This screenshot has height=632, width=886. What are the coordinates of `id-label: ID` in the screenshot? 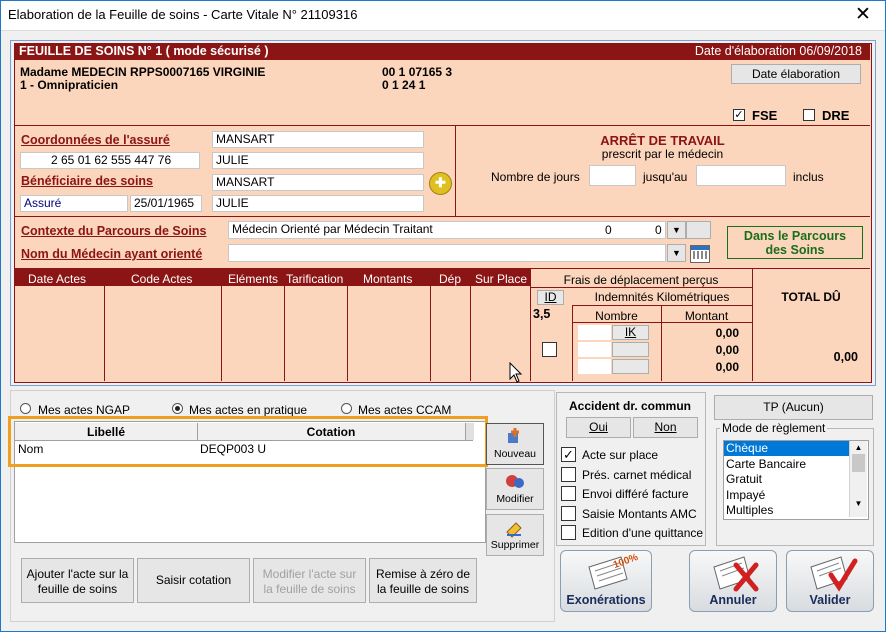 It's located at (550, 297).